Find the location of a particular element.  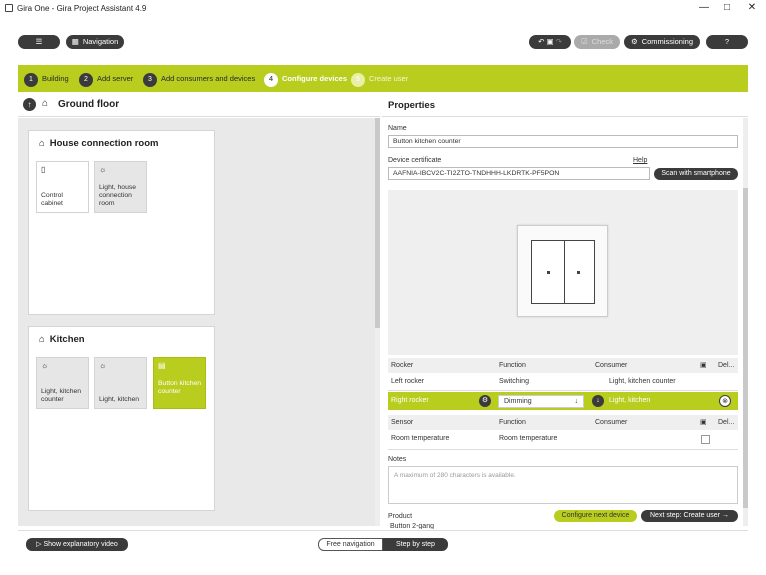

next-step-button: Next step: Create user → is located at coordinates (689, 516).